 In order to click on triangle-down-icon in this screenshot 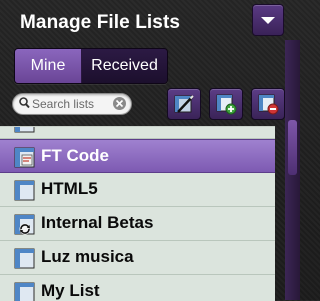, I will do `click(268, 20)`.